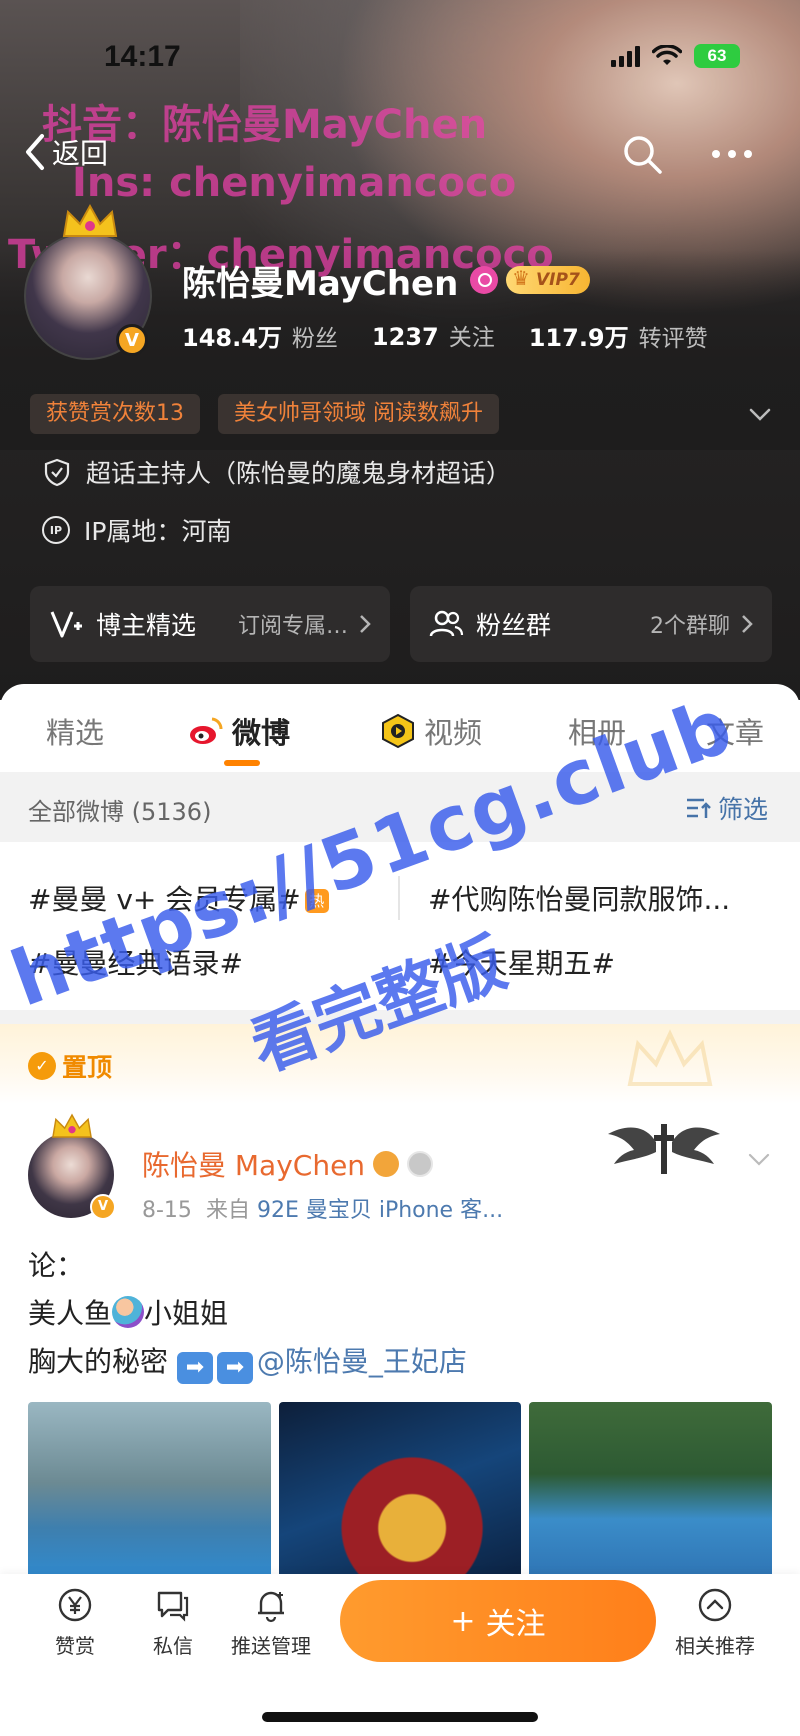  What do you see at coordinates (591, 624) in the screenshot?
I see `fan-group-card: 粉丝群 2个群聊` at bounding box center [591, 624].